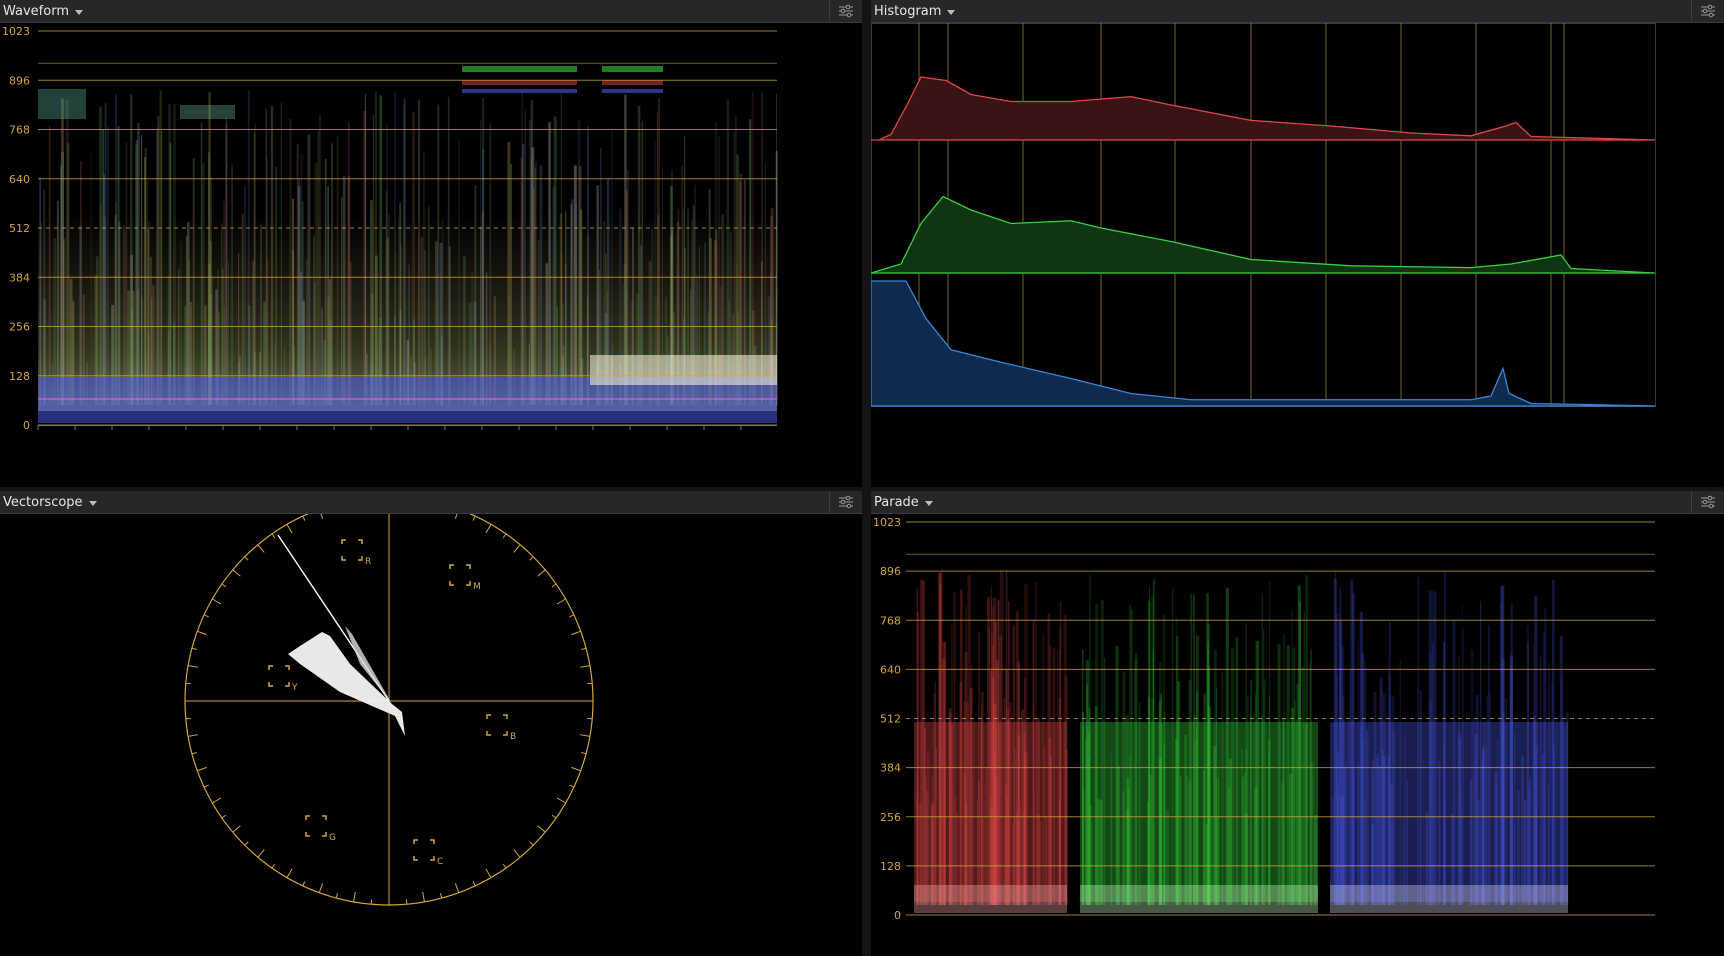 This screenshot has width=1724, height=956. I want to click on histogram-title-dropdown: Histogram, so click(913, 11).